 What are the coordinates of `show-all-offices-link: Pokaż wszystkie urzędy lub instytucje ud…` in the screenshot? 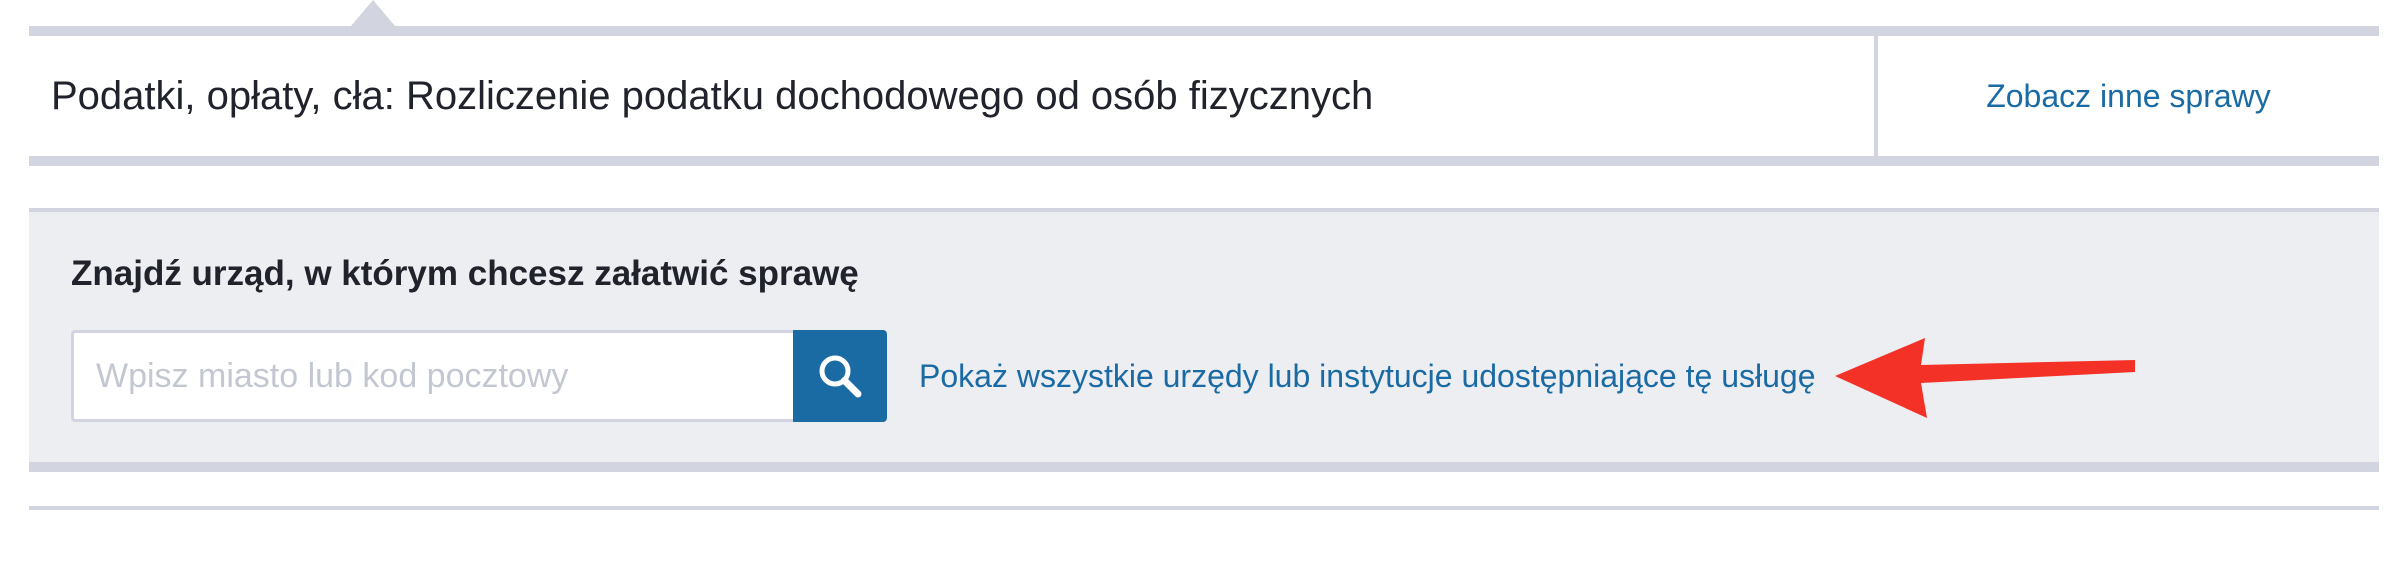 It's located at (1367, 376).